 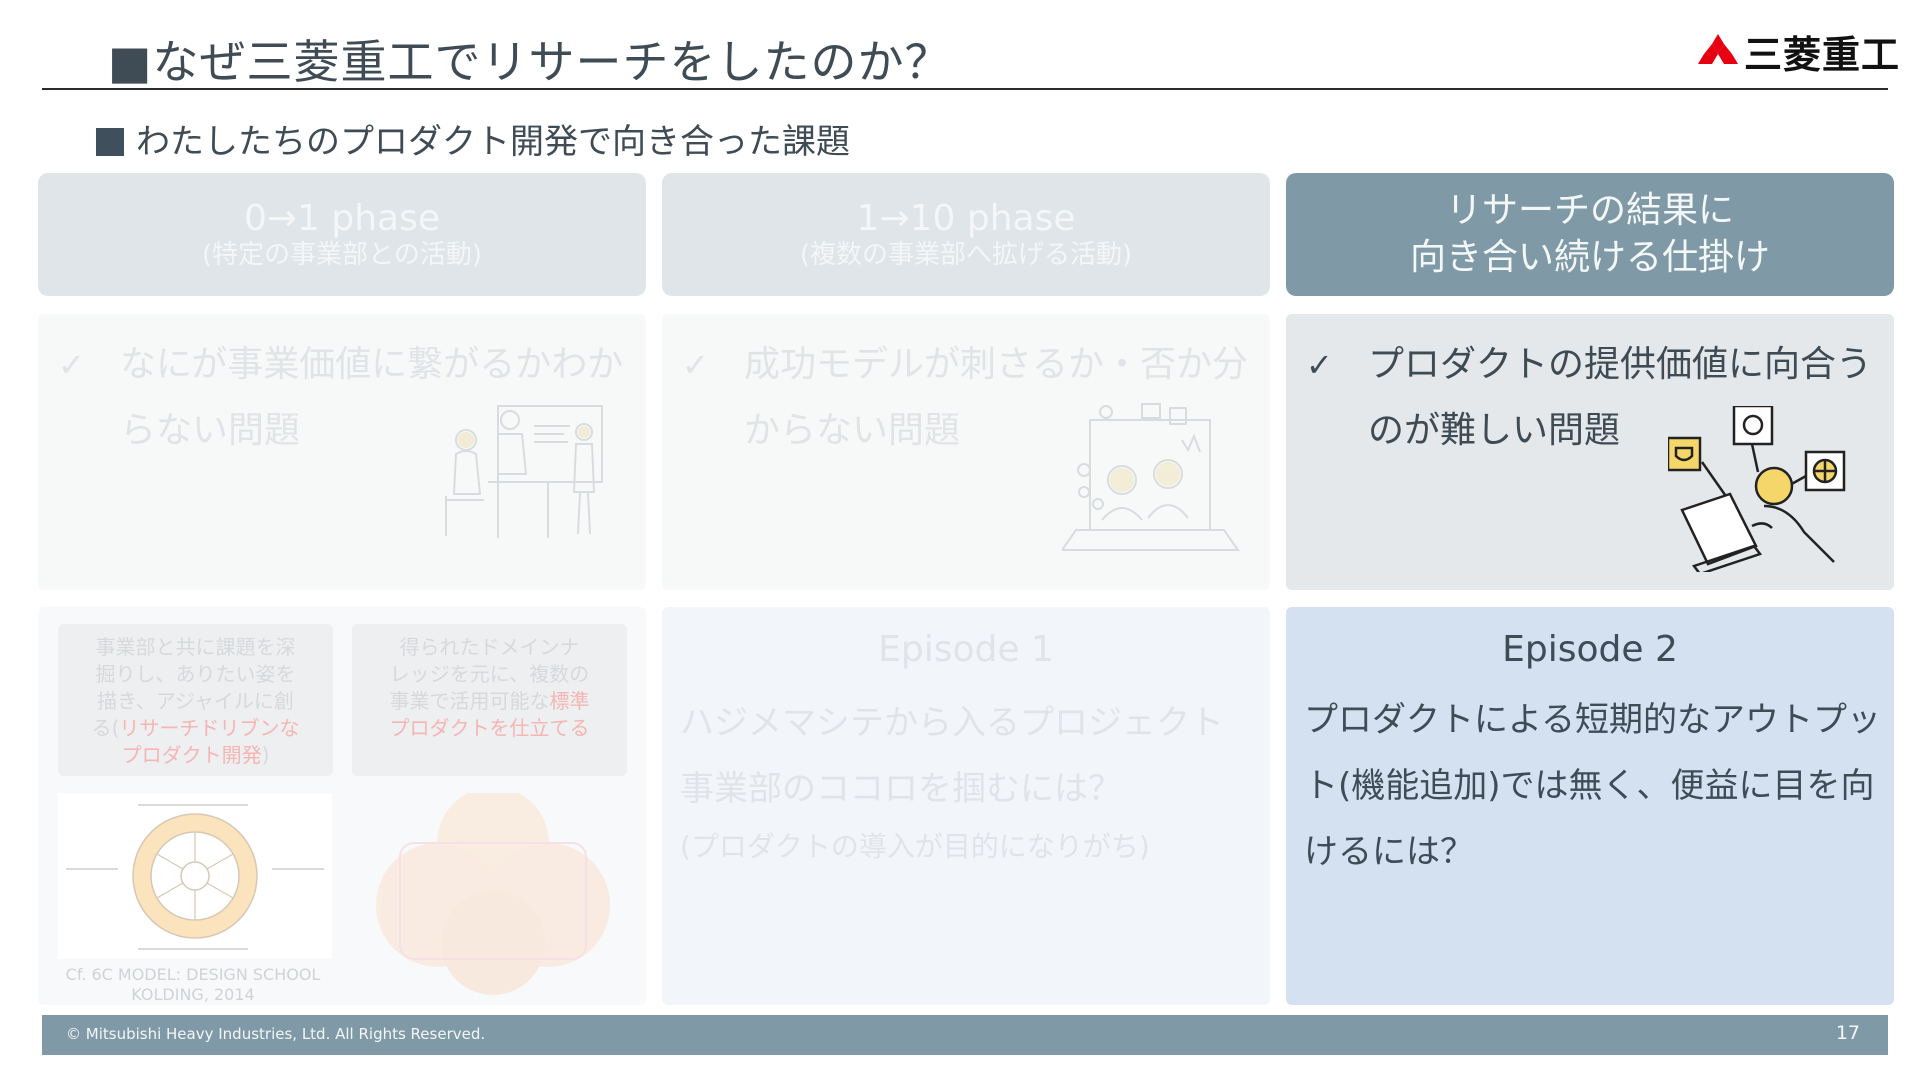 I want to click on phase-header-research-loop: リサーチの結果に 向き合い続ける仕掛け, so click(x=1590, y=234).